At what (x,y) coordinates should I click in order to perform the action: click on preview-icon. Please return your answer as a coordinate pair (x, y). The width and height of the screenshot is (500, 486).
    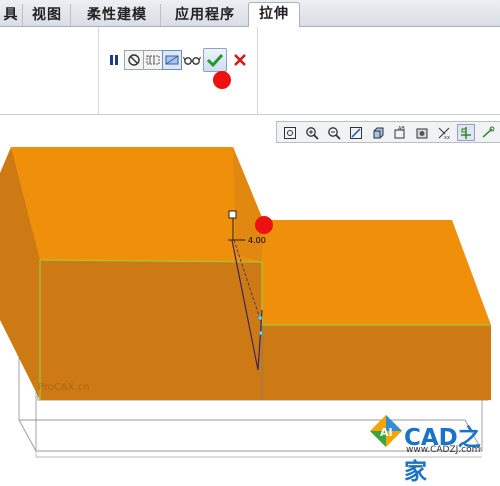
    Looking at the image, I should click on (172, 60).